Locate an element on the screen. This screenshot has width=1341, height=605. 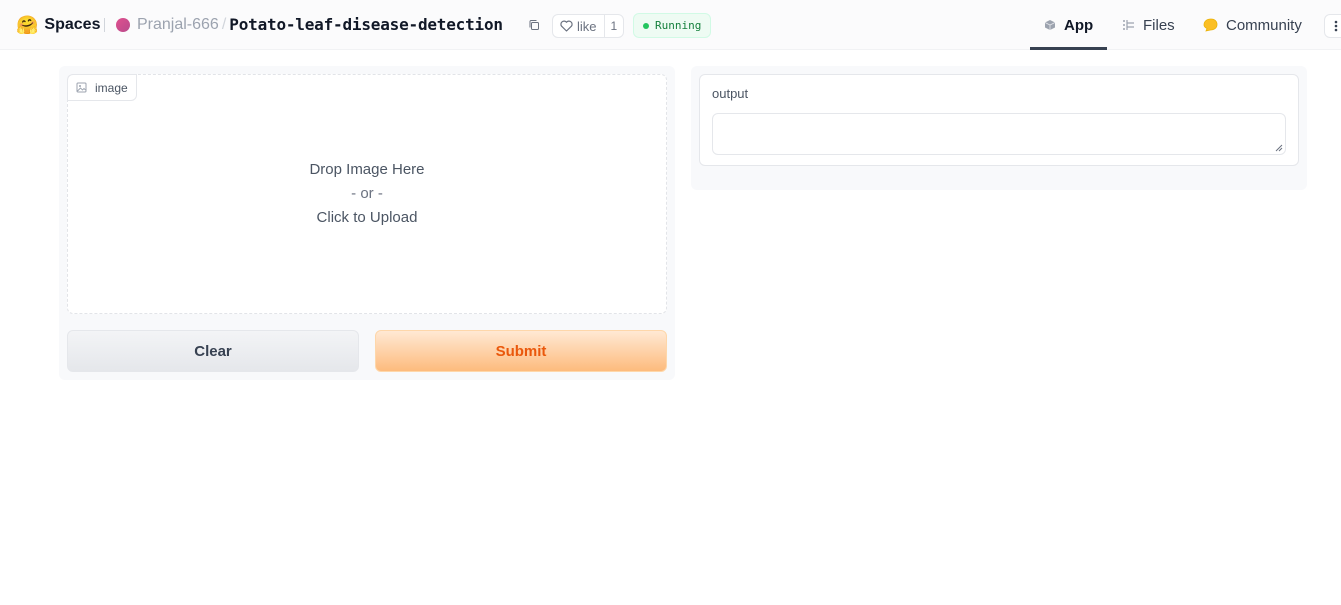
like-main: like is located at coordinates (578, 26).